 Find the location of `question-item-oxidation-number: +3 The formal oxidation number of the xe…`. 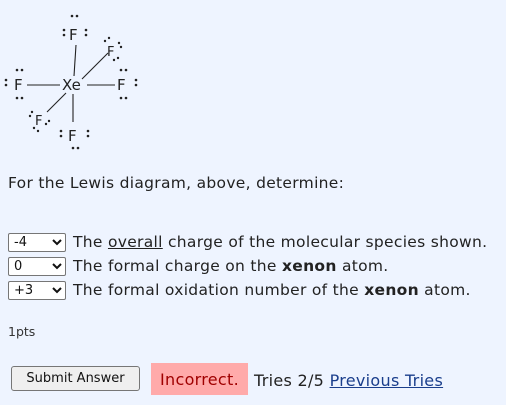

question-item-oxidation-number: +3 The formal oxidation number of the xe… is located at coordinates (239, 290).